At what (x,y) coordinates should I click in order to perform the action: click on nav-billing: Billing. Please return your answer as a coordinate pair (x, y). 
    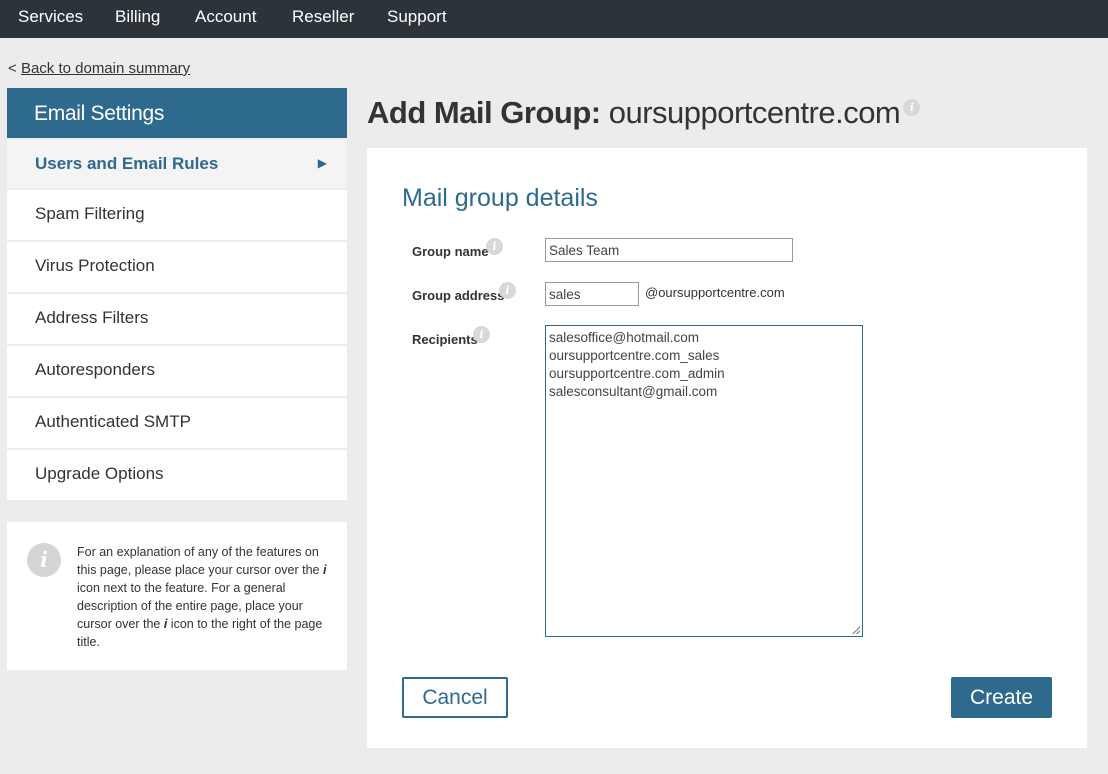
    Looking at the image, I should click on (137, 17).